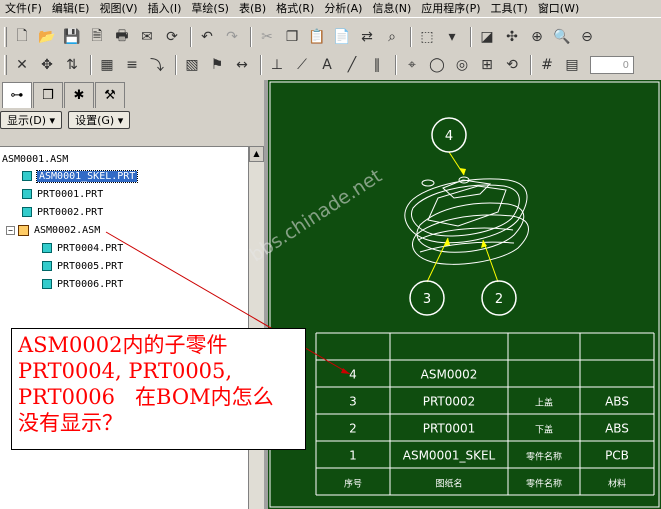 The height and width of the screenshot is (509, 661). What do you see at coordinates (449, 429) in the screenshot?
I see `bom-cell: PRT0001` at bounding box center [449, 429].